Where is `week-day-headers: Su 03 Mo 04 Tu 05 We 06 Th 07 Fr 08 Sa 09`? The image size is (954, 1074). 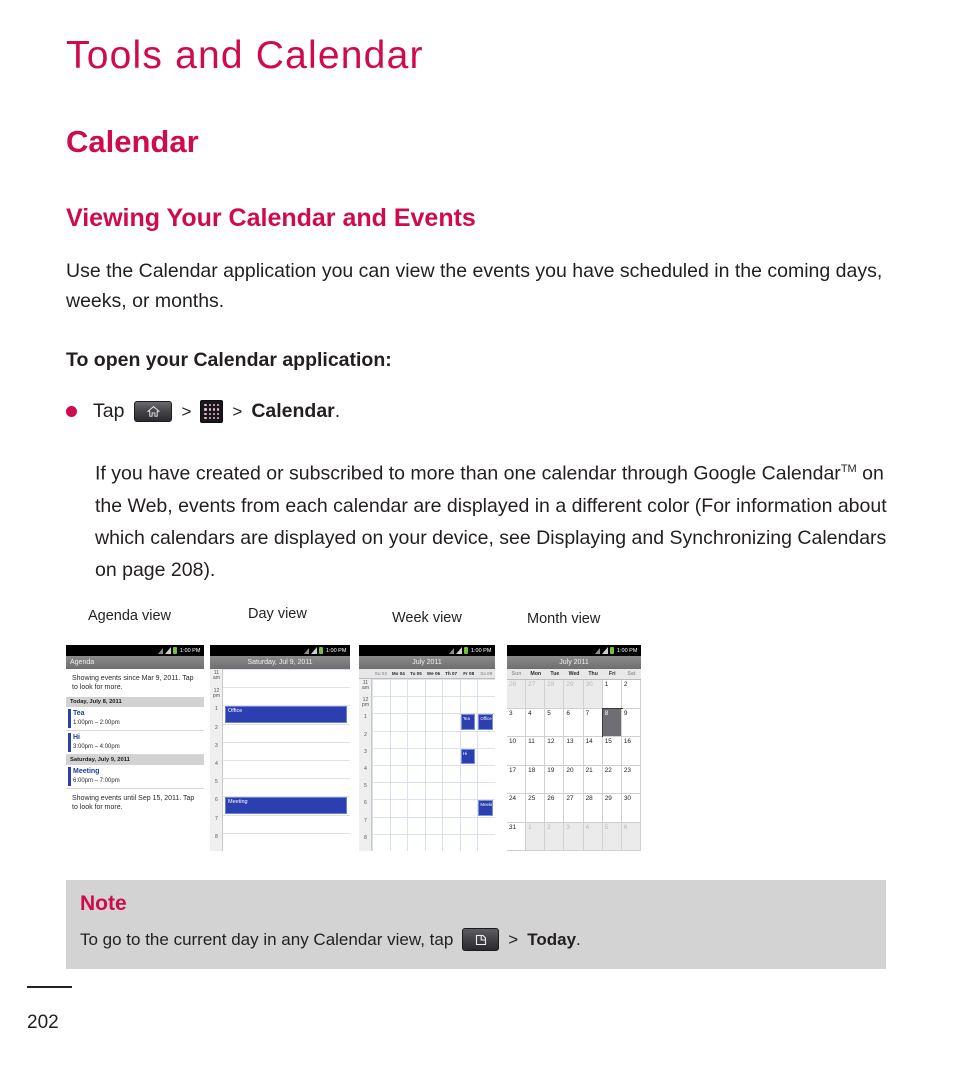 week-day-headers: Su 03 Mo 04 Tu 05 We 06 Th 07 Fr 08 Sa 09 is located at coordinates (427, 674).